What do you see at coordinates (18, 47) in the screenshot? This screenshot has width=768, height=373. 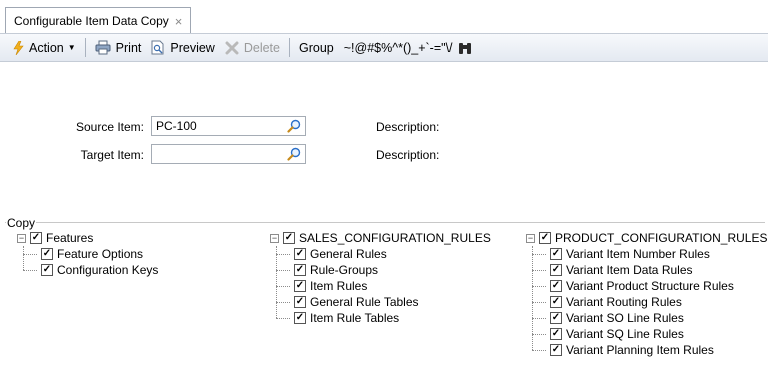 I see `lightning-icon` at bounding box center [18, 47].